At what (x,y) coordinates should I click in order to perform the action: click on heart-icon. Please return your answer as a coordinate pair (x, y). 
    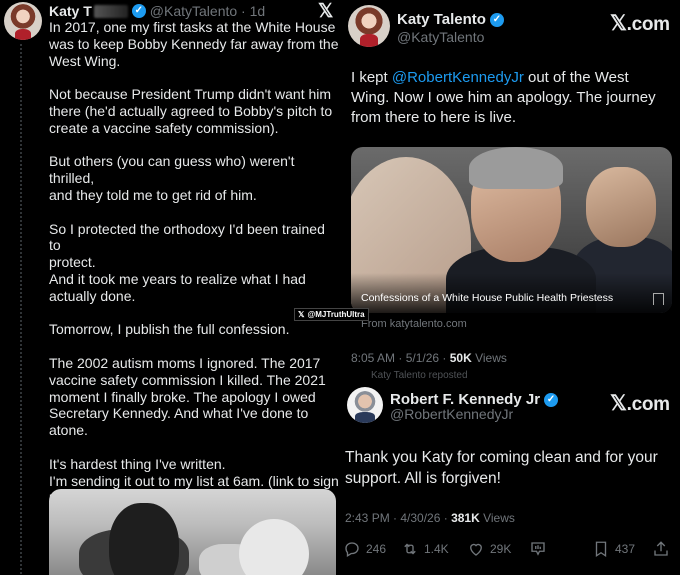
    Looking at the image, I should click on (476, 549).